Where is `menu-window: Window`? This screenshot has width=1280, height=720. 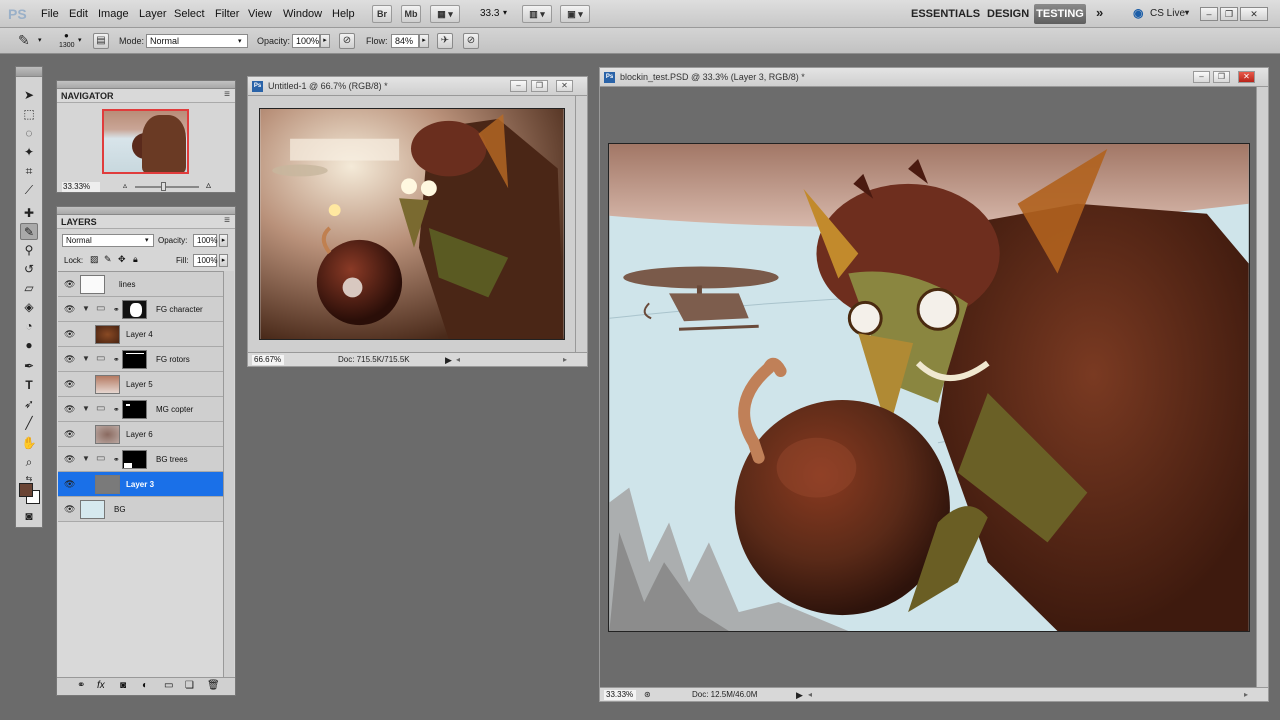
menu-window: Window is located at coordinates (302, 14).